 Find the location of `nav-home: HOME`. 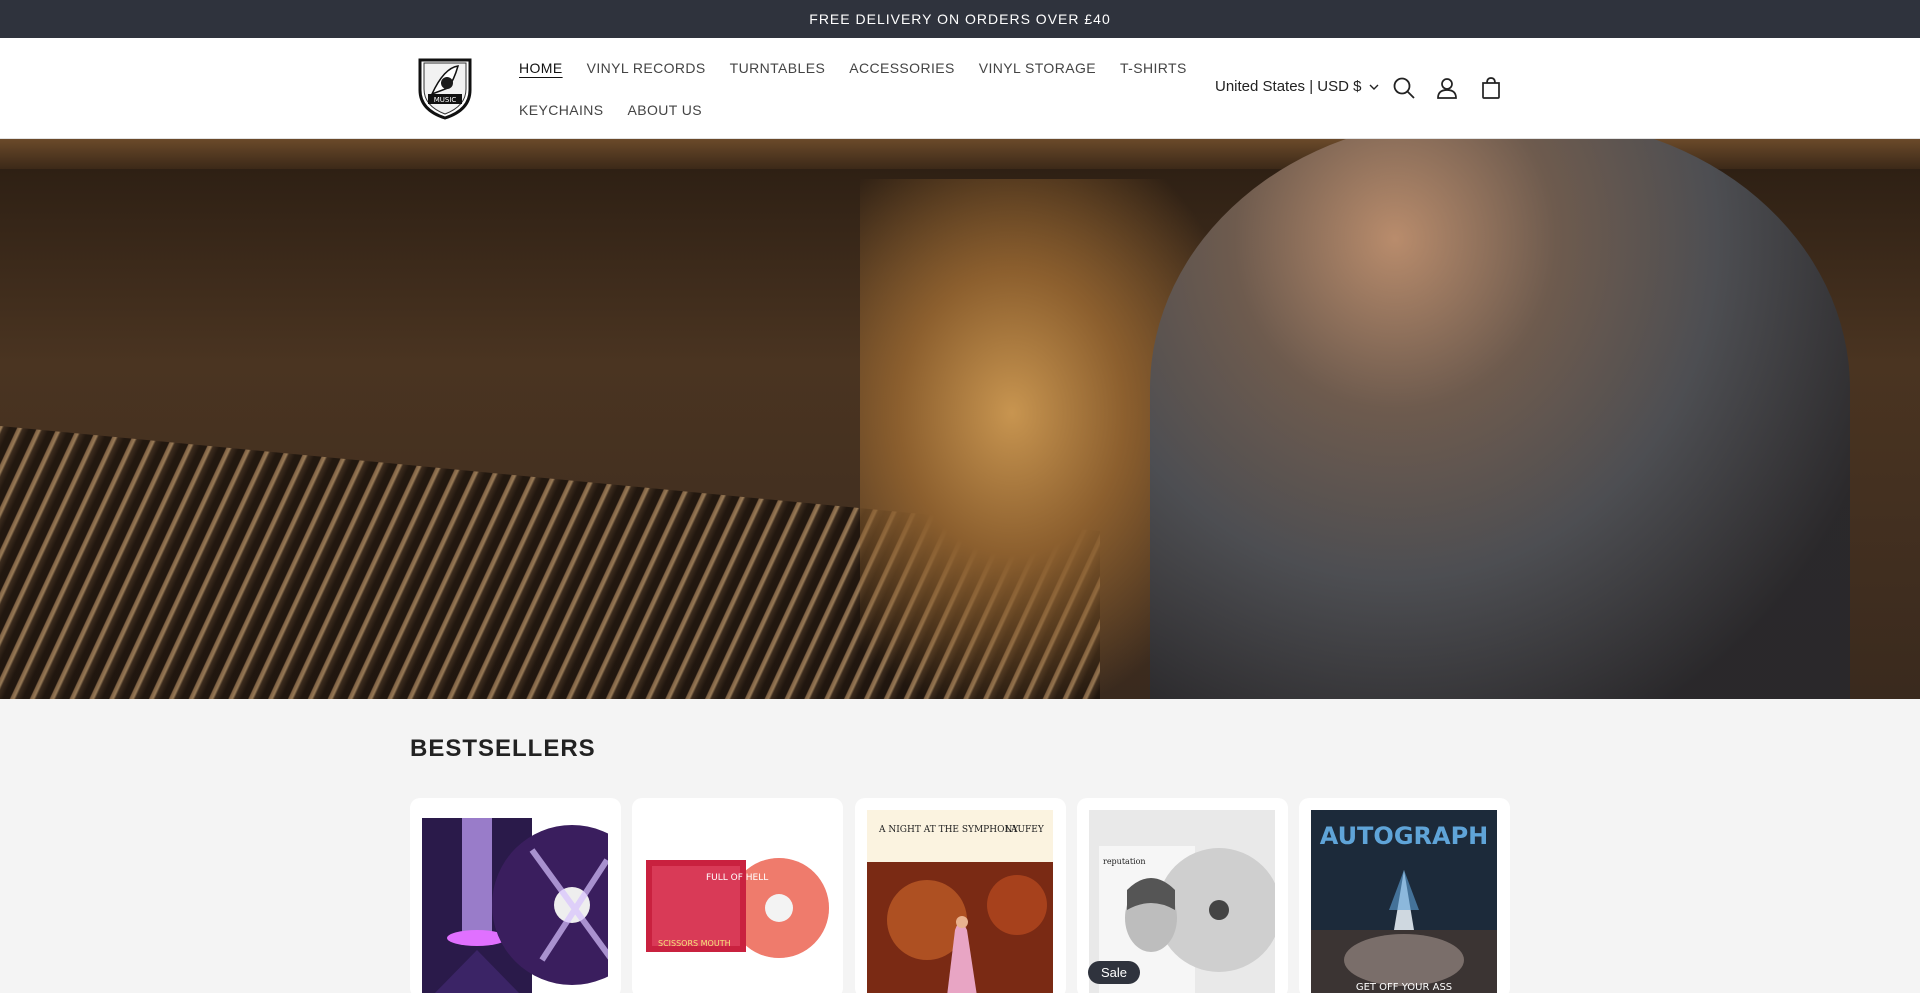

nav-home: HOME is located at coordinates (541, 68).